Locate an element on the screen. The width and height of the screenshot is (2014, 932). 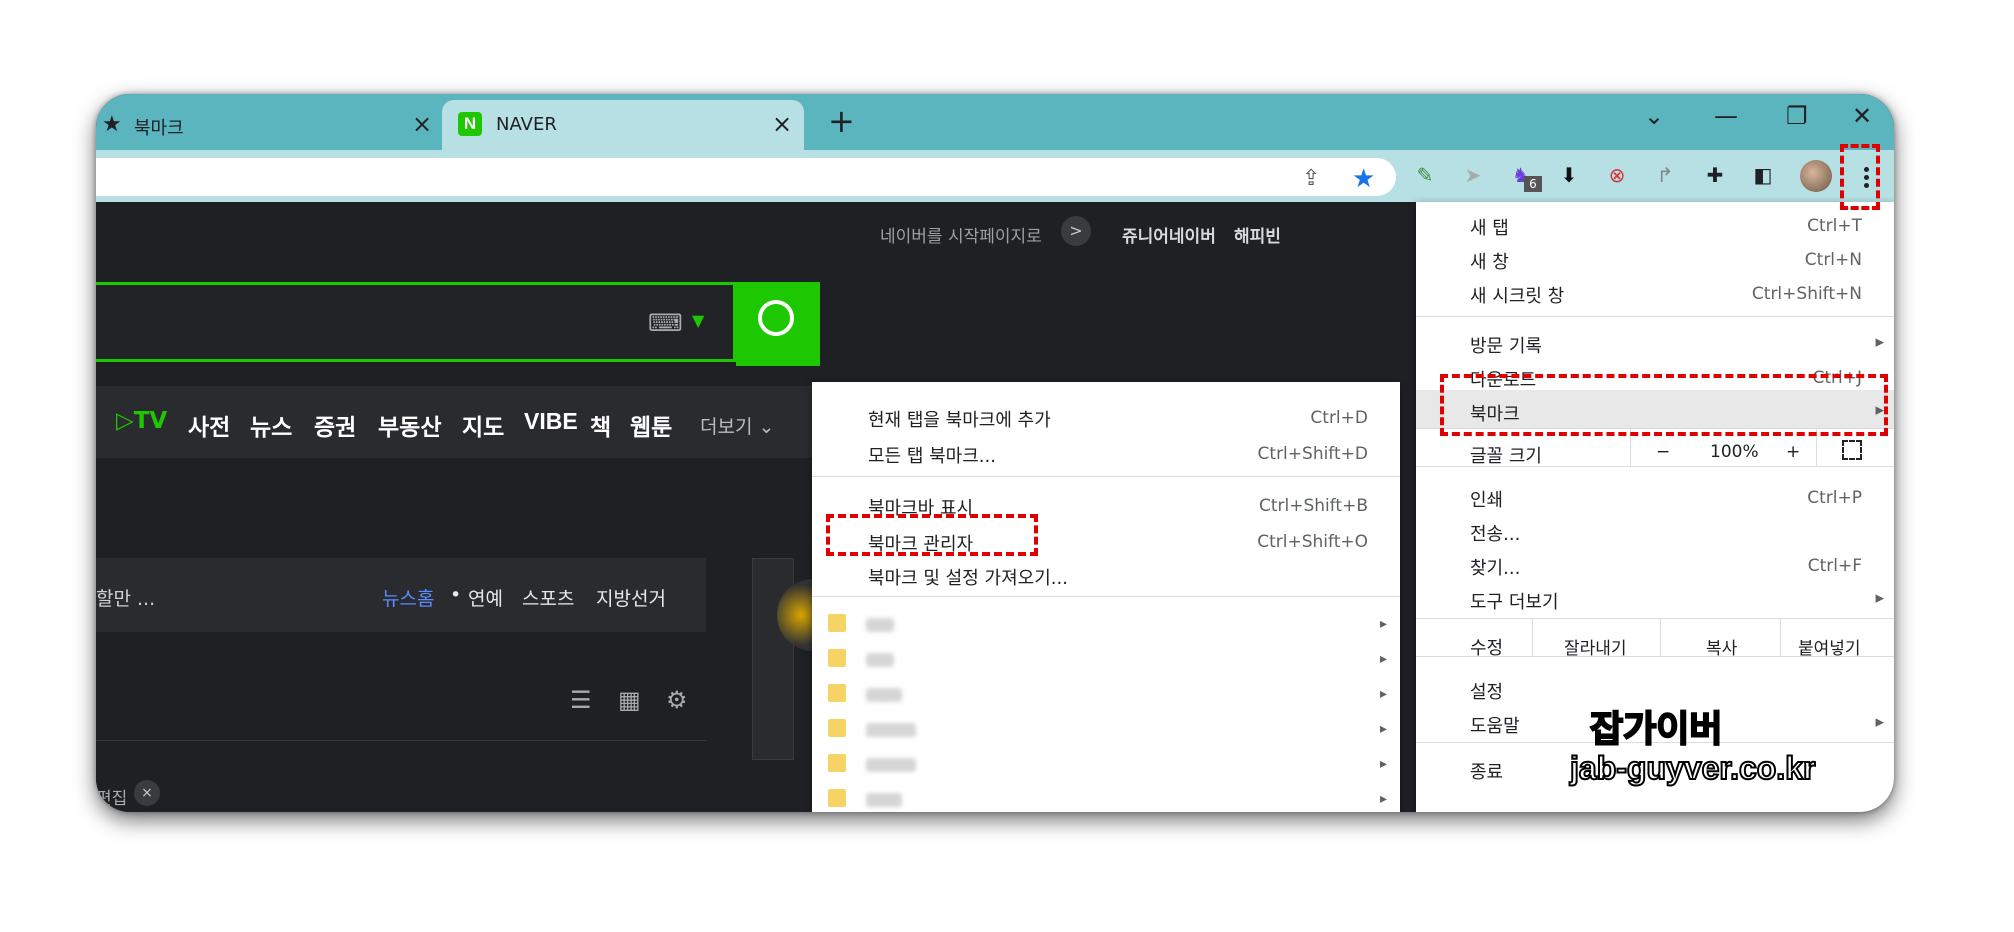
gear-icon: ⚙ is located at coordinates (677, 700).